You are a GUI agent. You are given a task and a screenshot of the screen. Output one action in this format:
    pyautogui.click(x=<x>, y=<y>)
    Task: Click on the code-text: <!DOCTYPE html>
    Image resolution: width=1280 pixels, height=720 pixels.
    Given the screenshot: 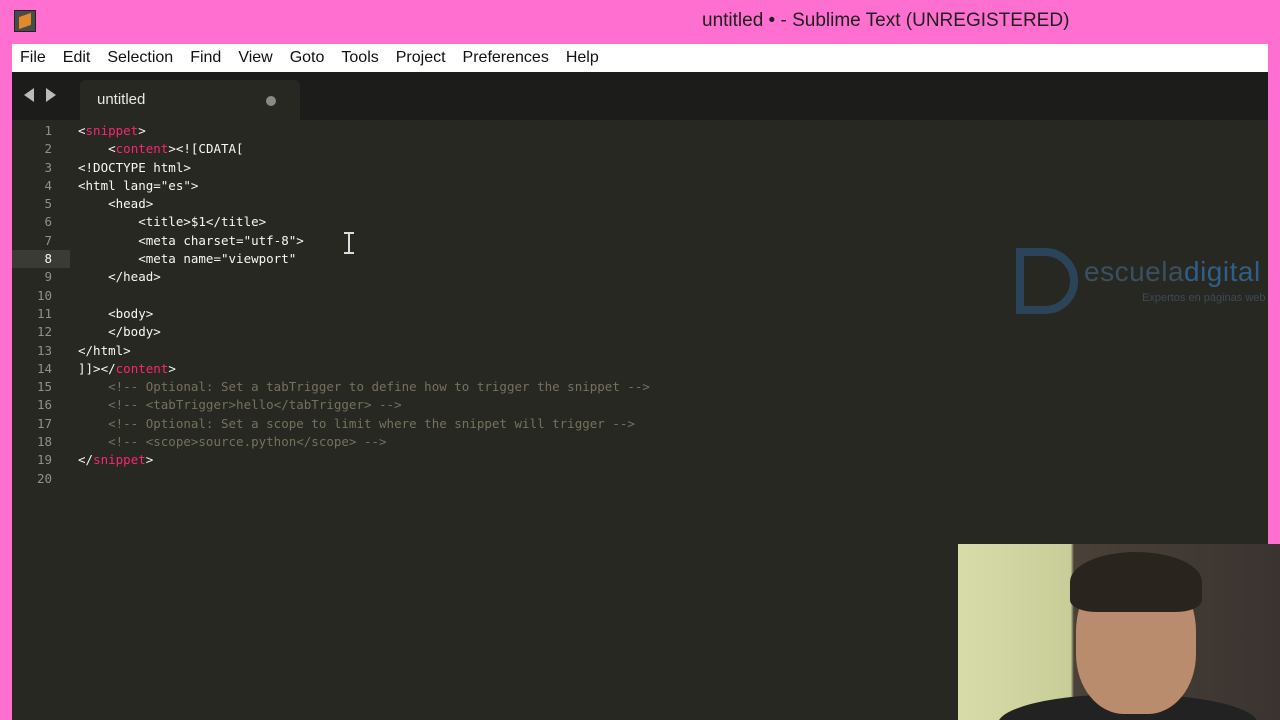 What is the action you would take?
    pyautogui.click(x=134, y=167)
    